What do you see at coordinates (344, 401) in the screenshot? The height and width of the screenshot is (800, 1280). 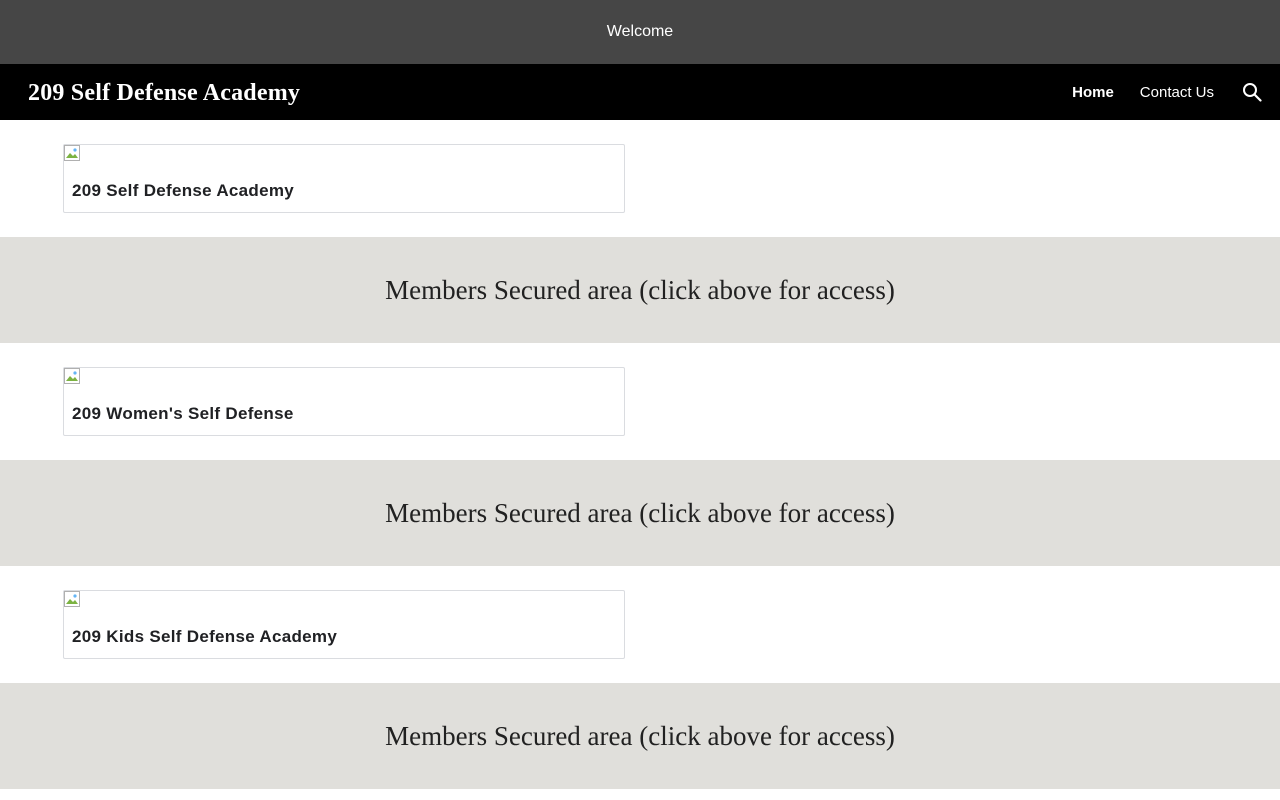 I see `link-card: 209 Women's Self Defense` at bounding box center [344, 401].